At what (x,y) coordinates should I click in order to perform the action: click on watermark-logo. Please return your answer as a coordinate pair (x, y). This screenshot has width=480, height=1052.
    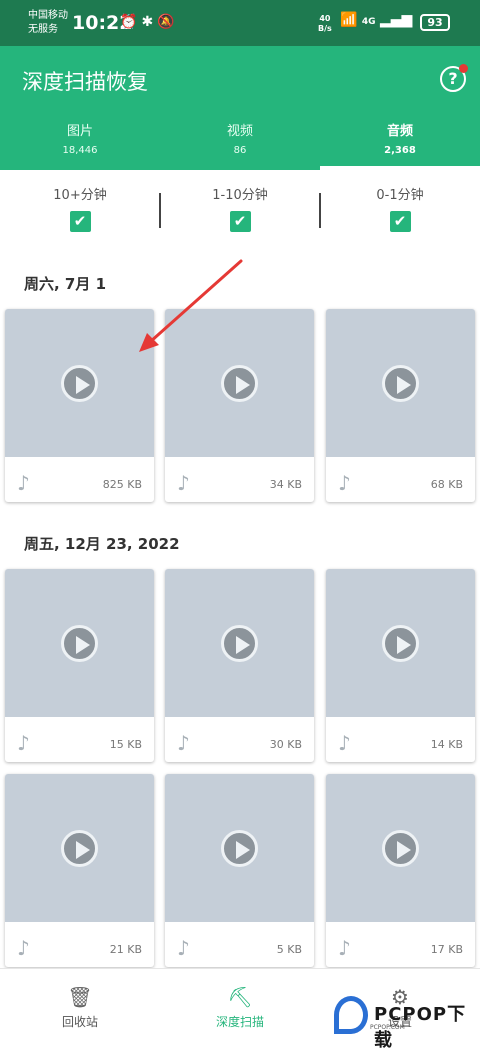
    Looking at the image, I should click on (351, 1015).